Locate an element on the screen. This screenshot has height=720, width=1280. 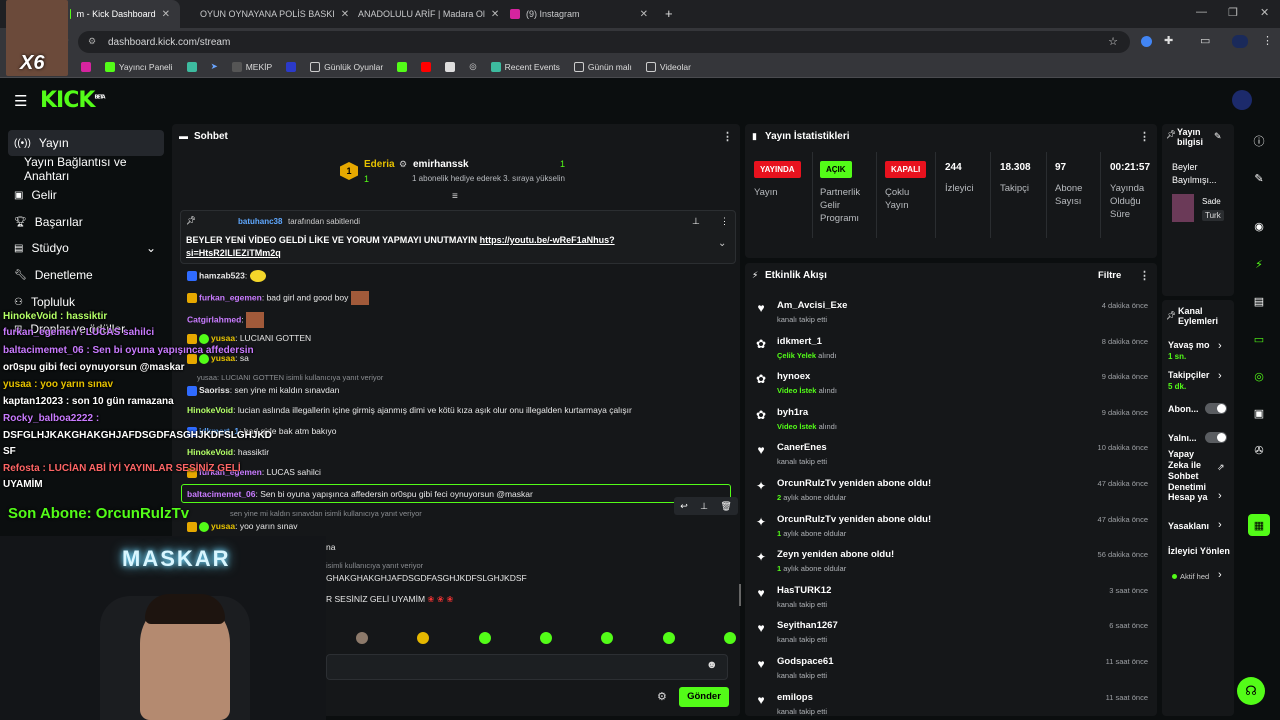
bookmark-recent-events: Recent Events is located at coordinates (525, 66).